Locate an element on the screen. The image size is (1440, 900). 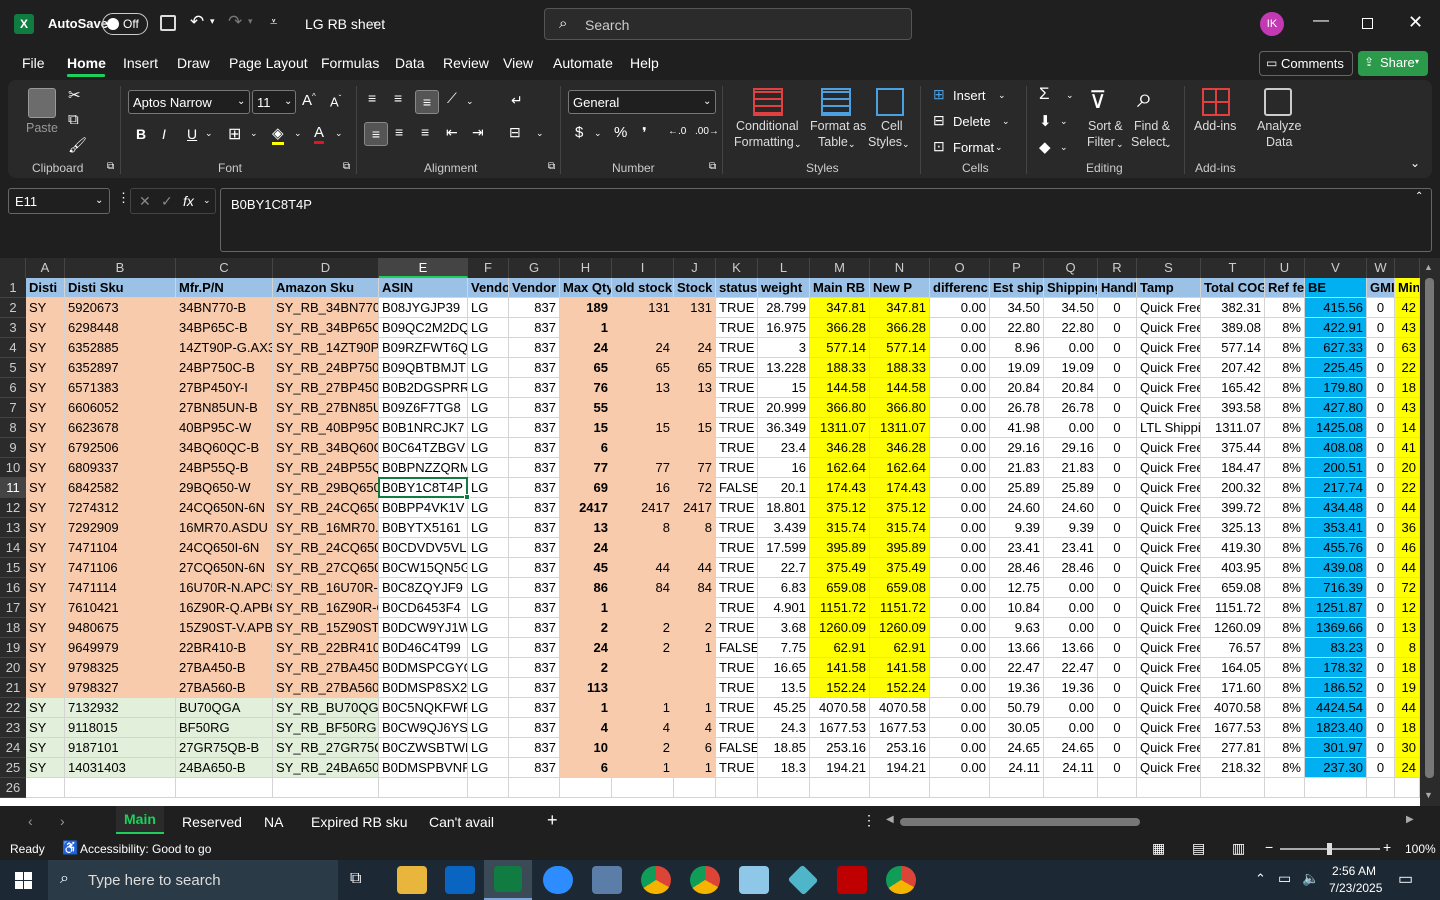
table-cell: B0CDVDV5VL is located at coordinates (423, 548).